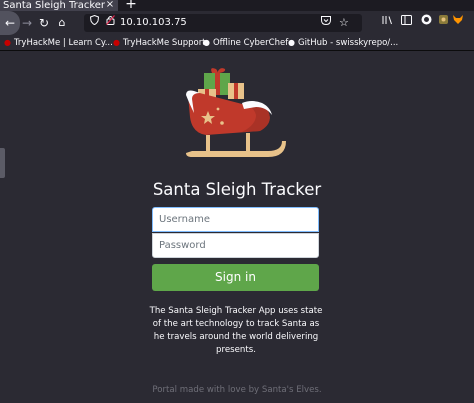 The width and height of the screenshot is (474, 403). What do you see at coordinates (110, 23) in the screenshot?
I see `insecure-lock-icon` at bounding box center [110, 23].